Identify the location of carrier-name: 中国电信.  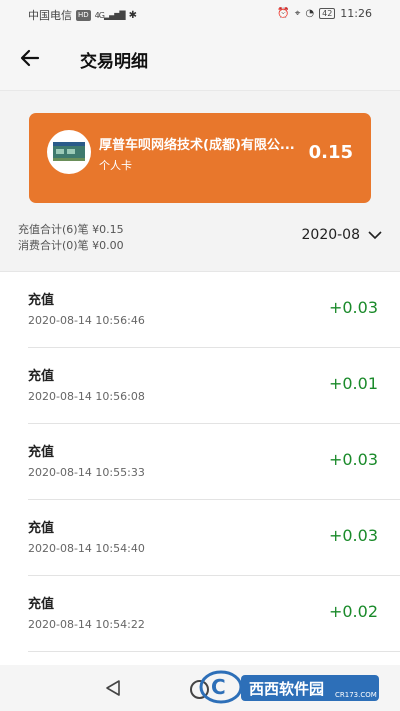
(50, 15).